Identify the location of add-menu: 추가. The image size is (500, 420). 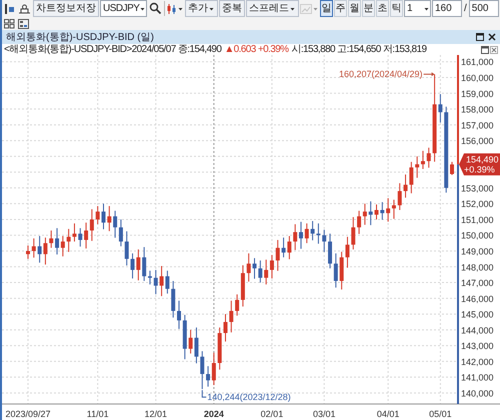
(201, 9).